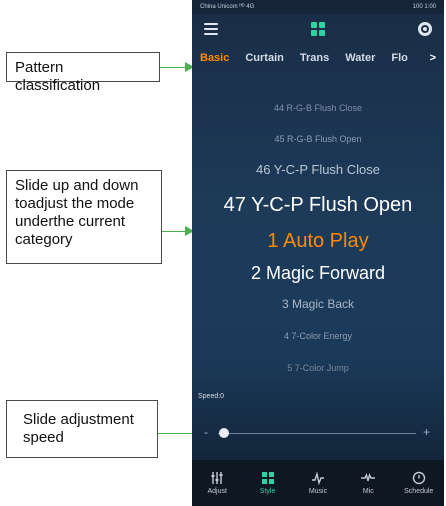 Image resolution: width=446 pixels, height=506 pixels. What do you see at coordinates (433, 58) in the screenshot?
I see `chevron-right-icon: >` at bounding box center [433, 58].